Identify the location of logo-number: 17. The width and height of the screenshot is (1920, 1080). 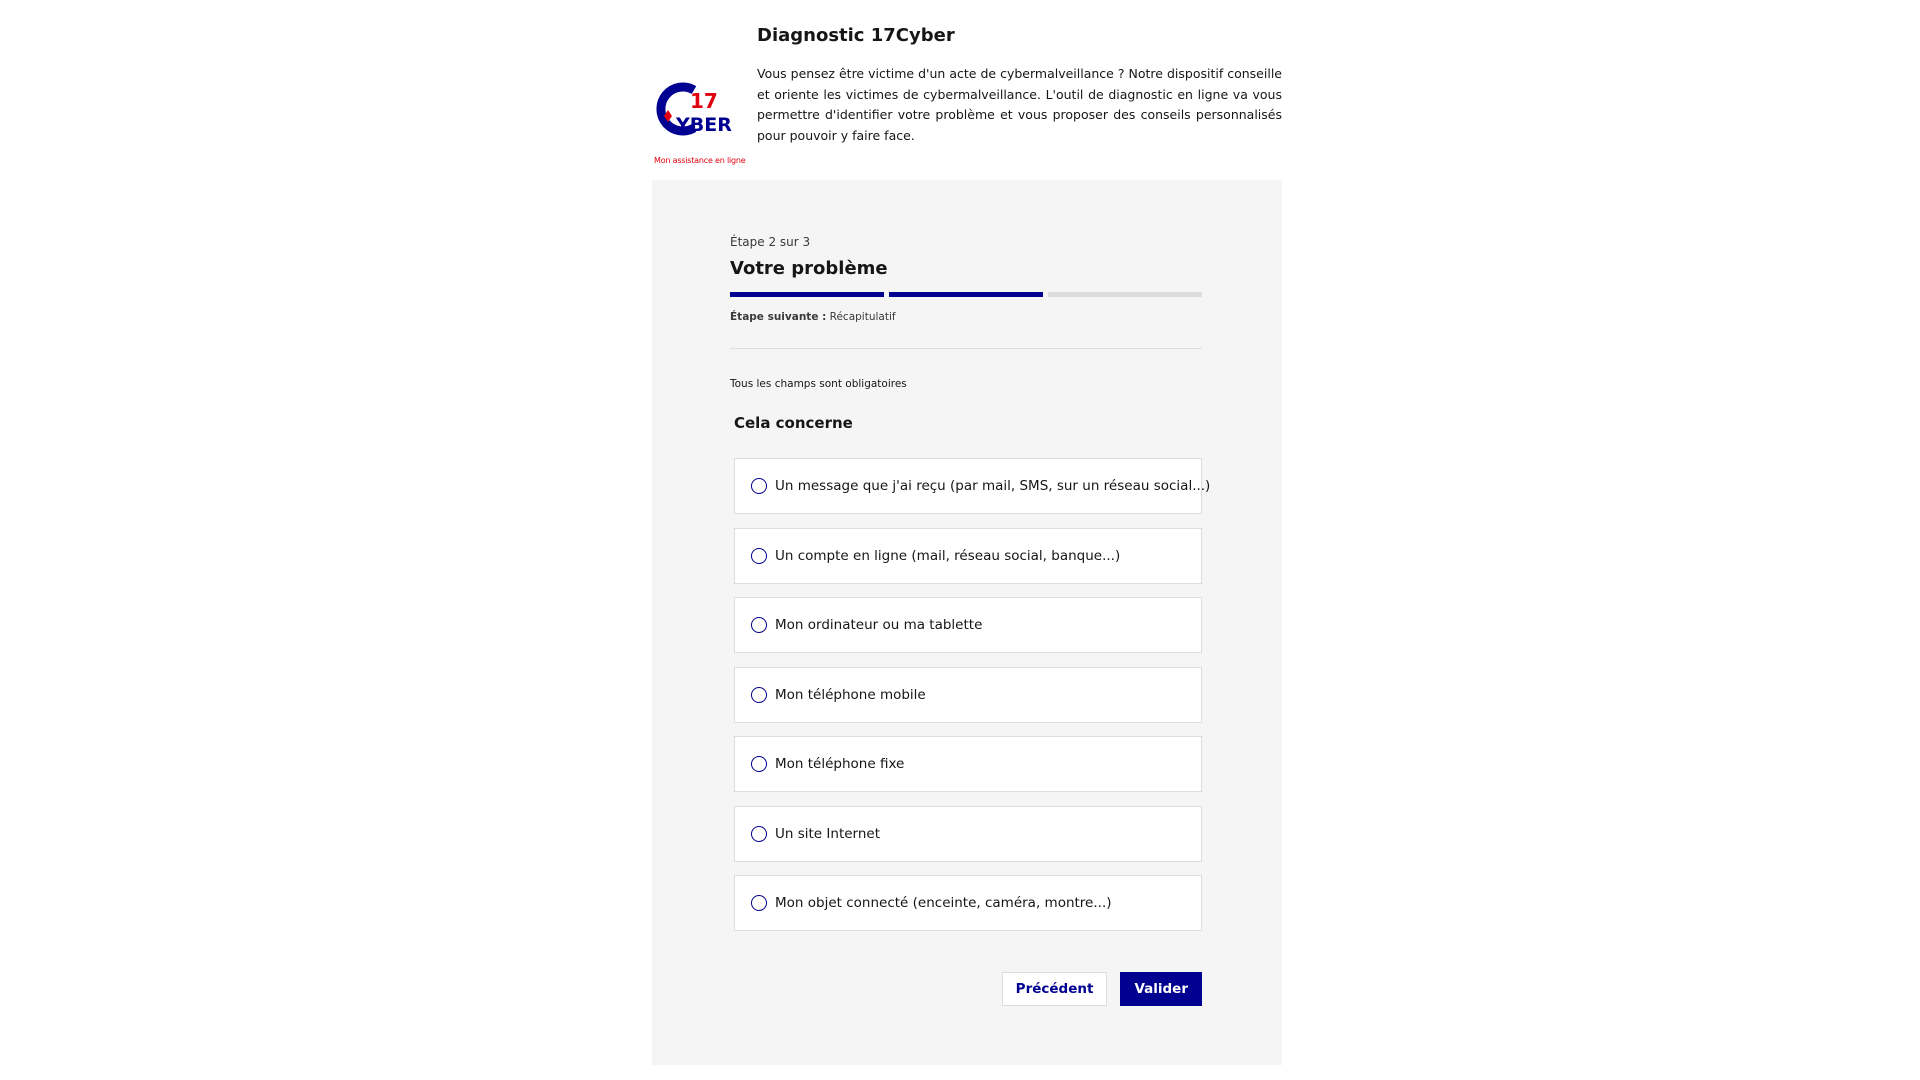
(704, 101).